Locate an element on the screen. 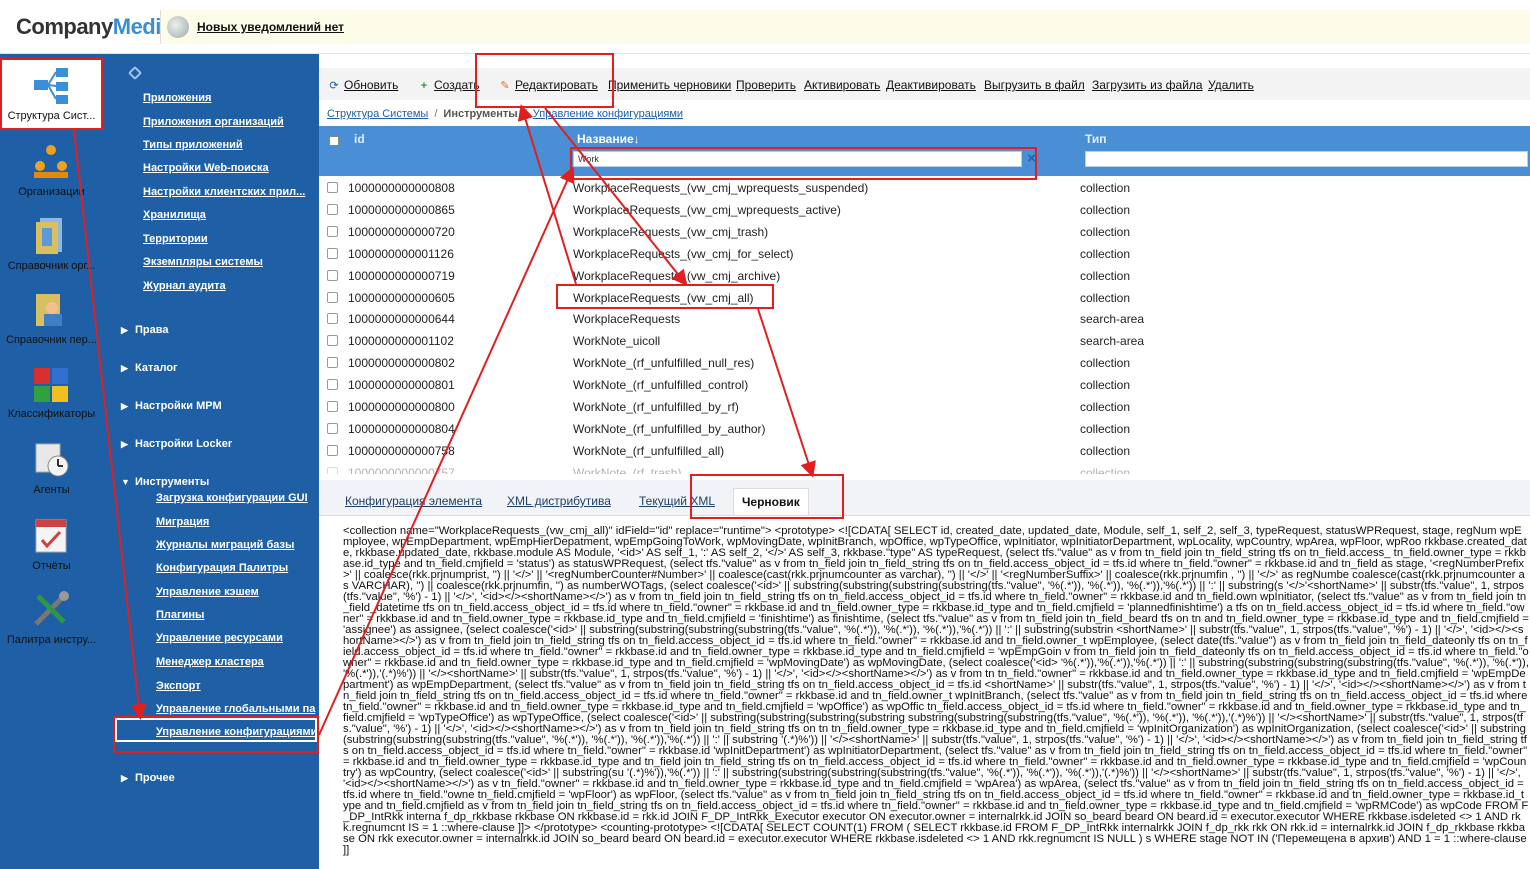 This screenshot has width=1530, height=869. check-button: Проверить is located at coordinates (766, 85).